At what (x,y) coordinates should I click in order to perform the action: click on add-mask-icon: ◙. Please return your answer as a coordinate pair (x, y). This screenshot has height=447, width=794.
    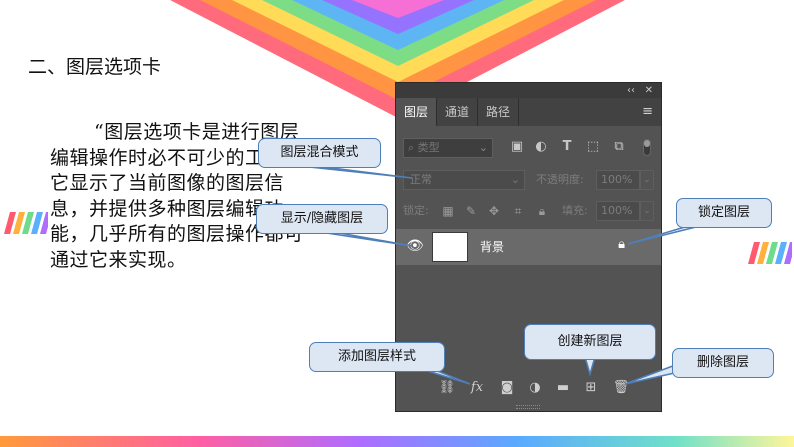
    Looking at the image, I should click on (507, 388).